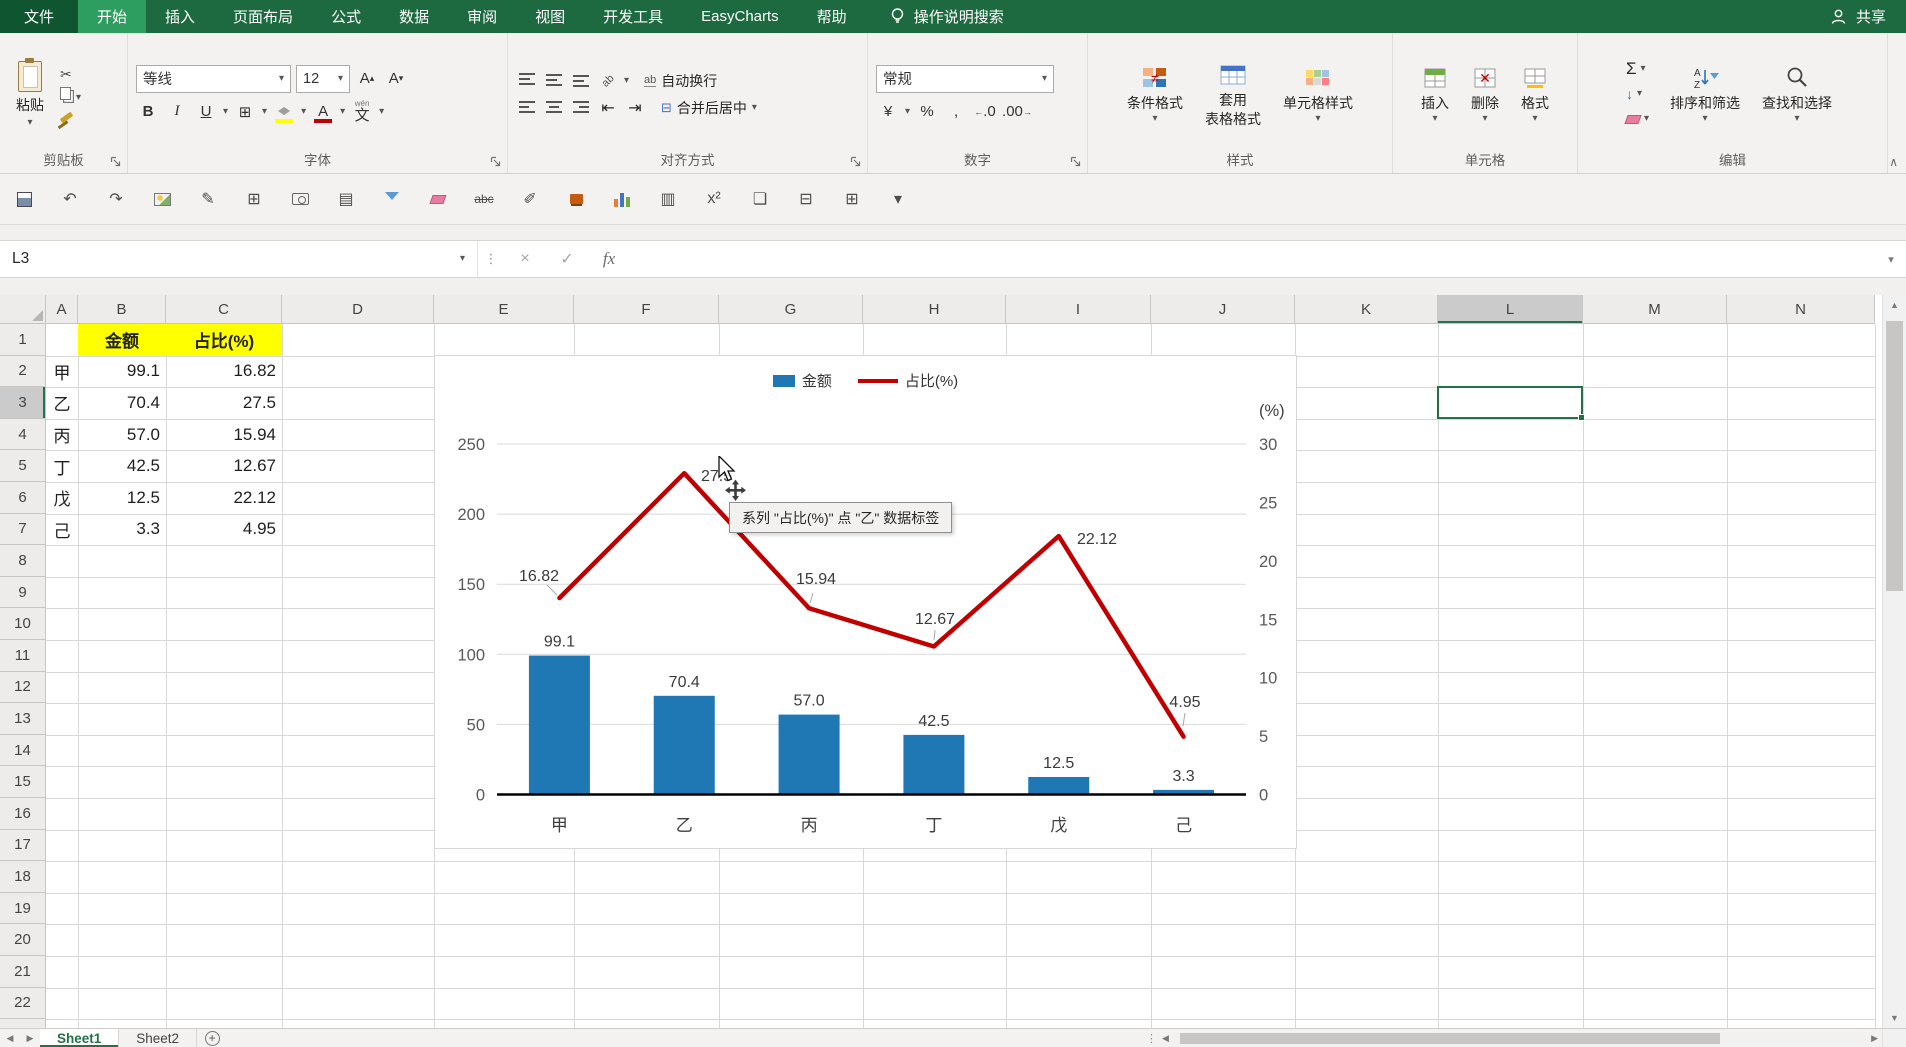  I want to click on find-select-button: 查找和选择 ▾, so click(1797, 94).